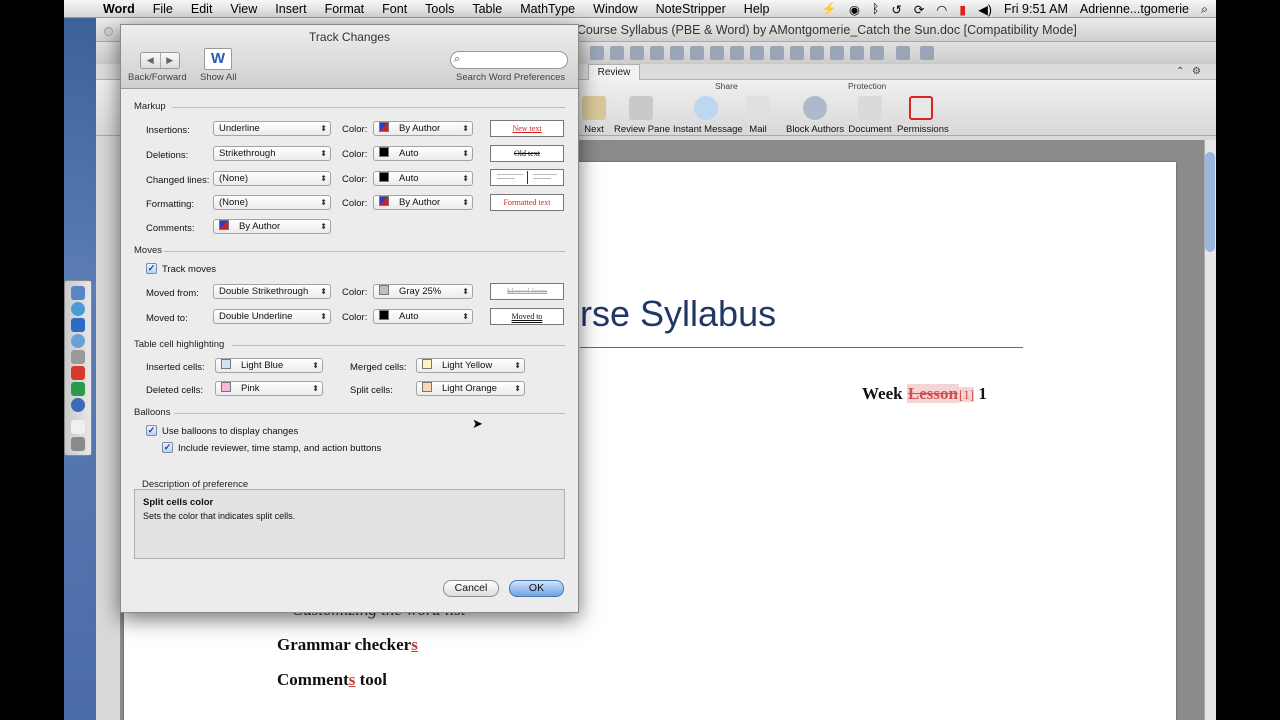  Describe the element at coordinates (597, 53) in the screenshot. I see `format-painter-icon` at that location.